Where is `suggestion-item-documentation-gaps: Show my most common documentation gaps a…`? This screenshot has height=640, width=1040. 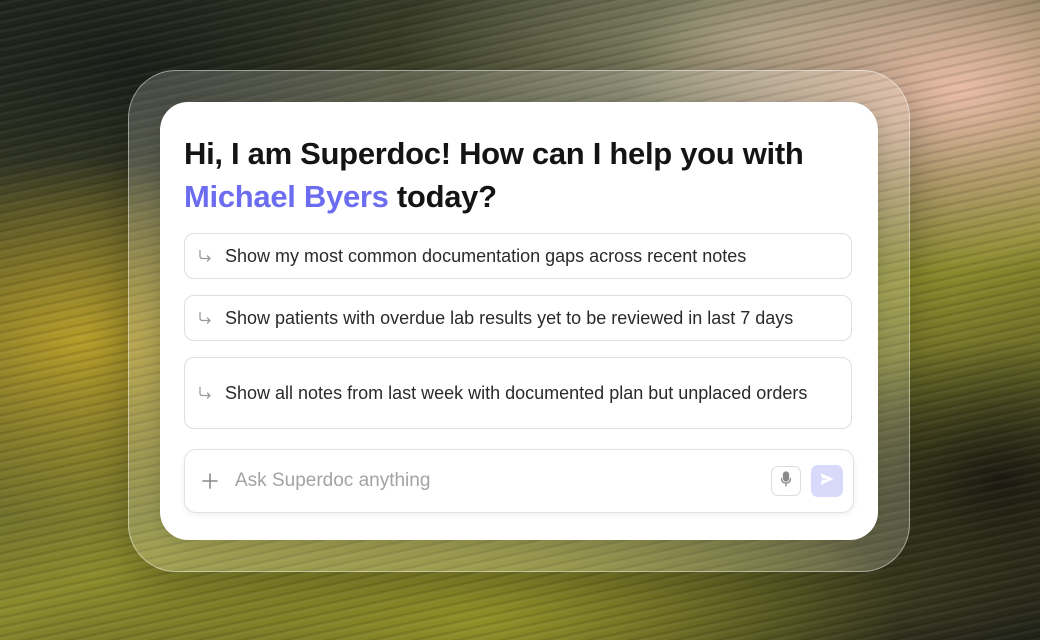
suggestion-item-documentation-gaps: Show my most common documentation gaps a… is located at coordinates (518, 256).